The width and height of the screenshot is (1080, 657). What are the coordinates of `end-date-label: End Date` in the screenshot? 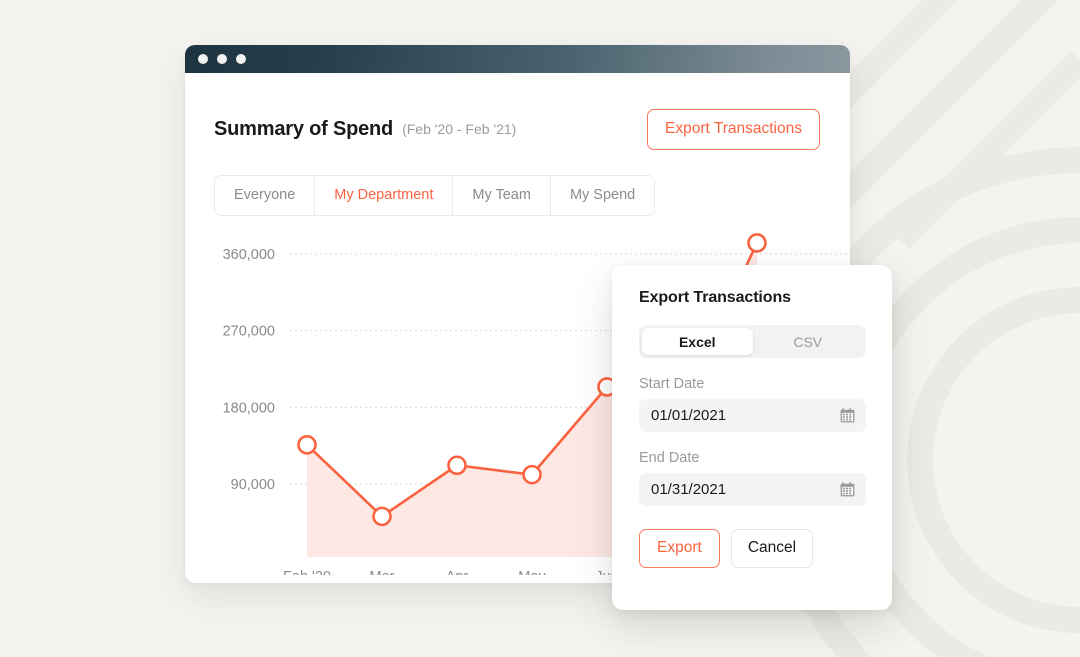 It's located at (669, 458).